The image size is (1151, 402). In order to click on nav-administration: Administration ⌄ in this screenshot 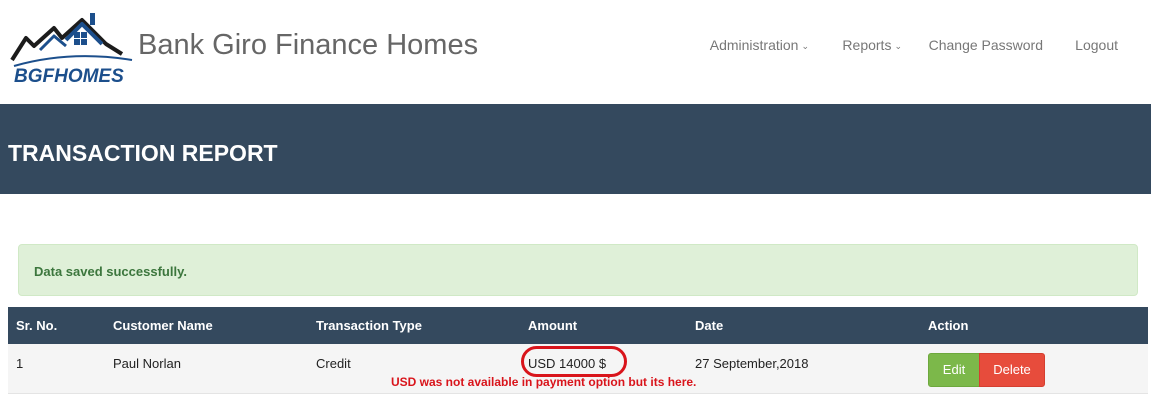, I will do `click(759, 45)`.